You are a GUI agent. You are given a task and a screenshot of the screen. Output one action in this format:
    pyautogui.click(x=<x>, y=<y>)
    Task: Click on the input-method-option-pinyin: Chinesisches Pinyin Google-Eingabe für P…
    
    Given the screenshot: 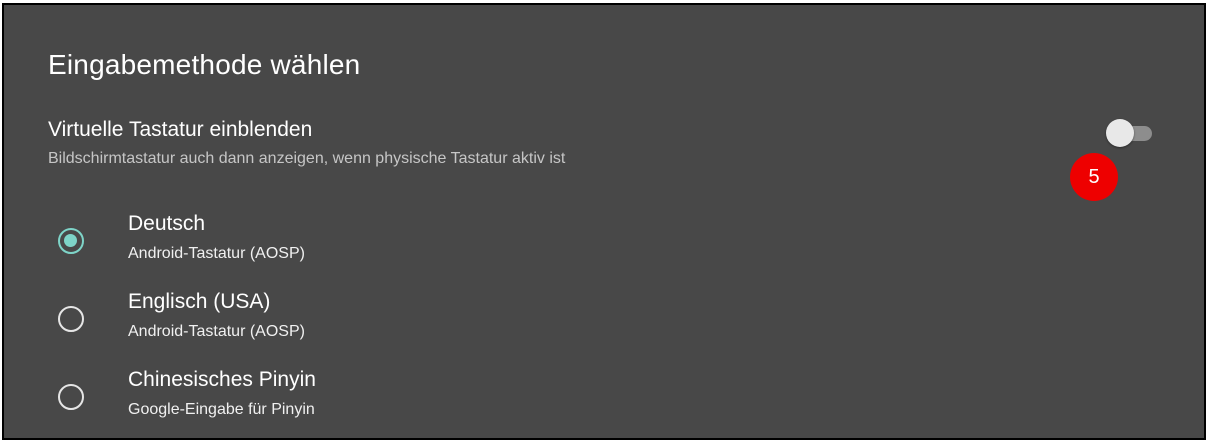 What is the action you would take?
    pyautogui.click(x=394, y=397)
    